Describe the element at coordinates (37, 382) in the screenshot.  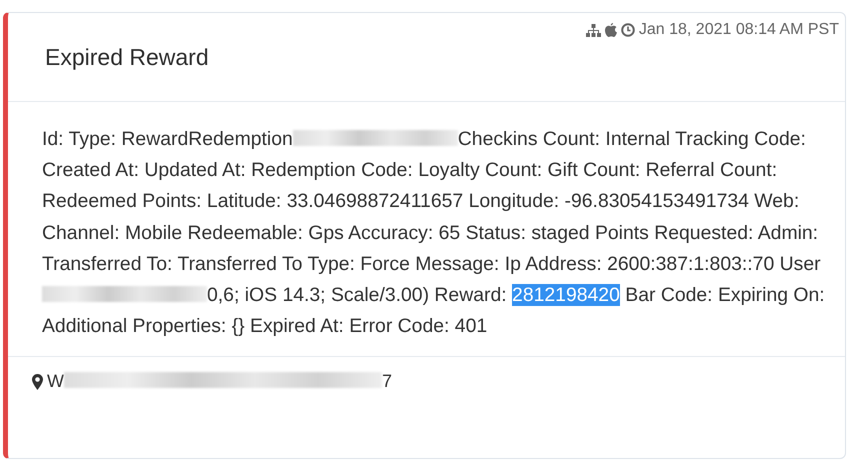
I see `map-pin-icon` at that location.